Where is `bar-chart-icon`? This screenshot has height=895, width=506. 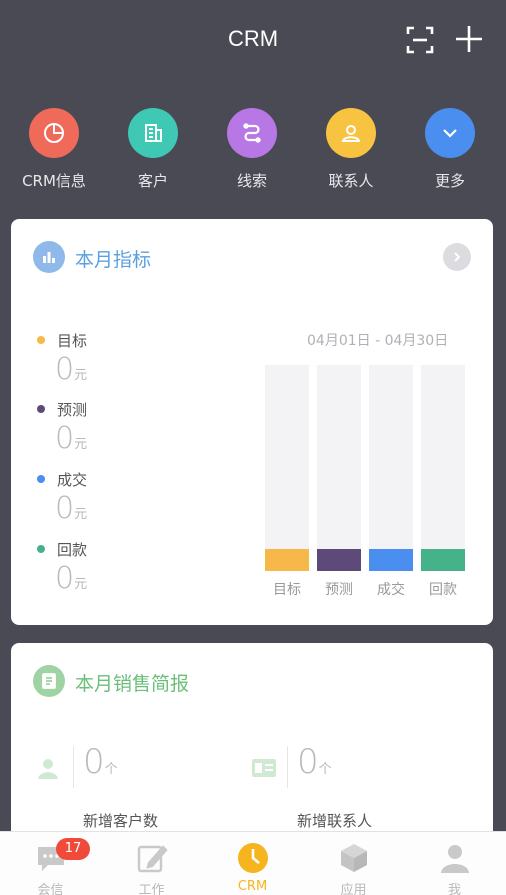
bar-chart-icon is located at coordinates (49, 257).